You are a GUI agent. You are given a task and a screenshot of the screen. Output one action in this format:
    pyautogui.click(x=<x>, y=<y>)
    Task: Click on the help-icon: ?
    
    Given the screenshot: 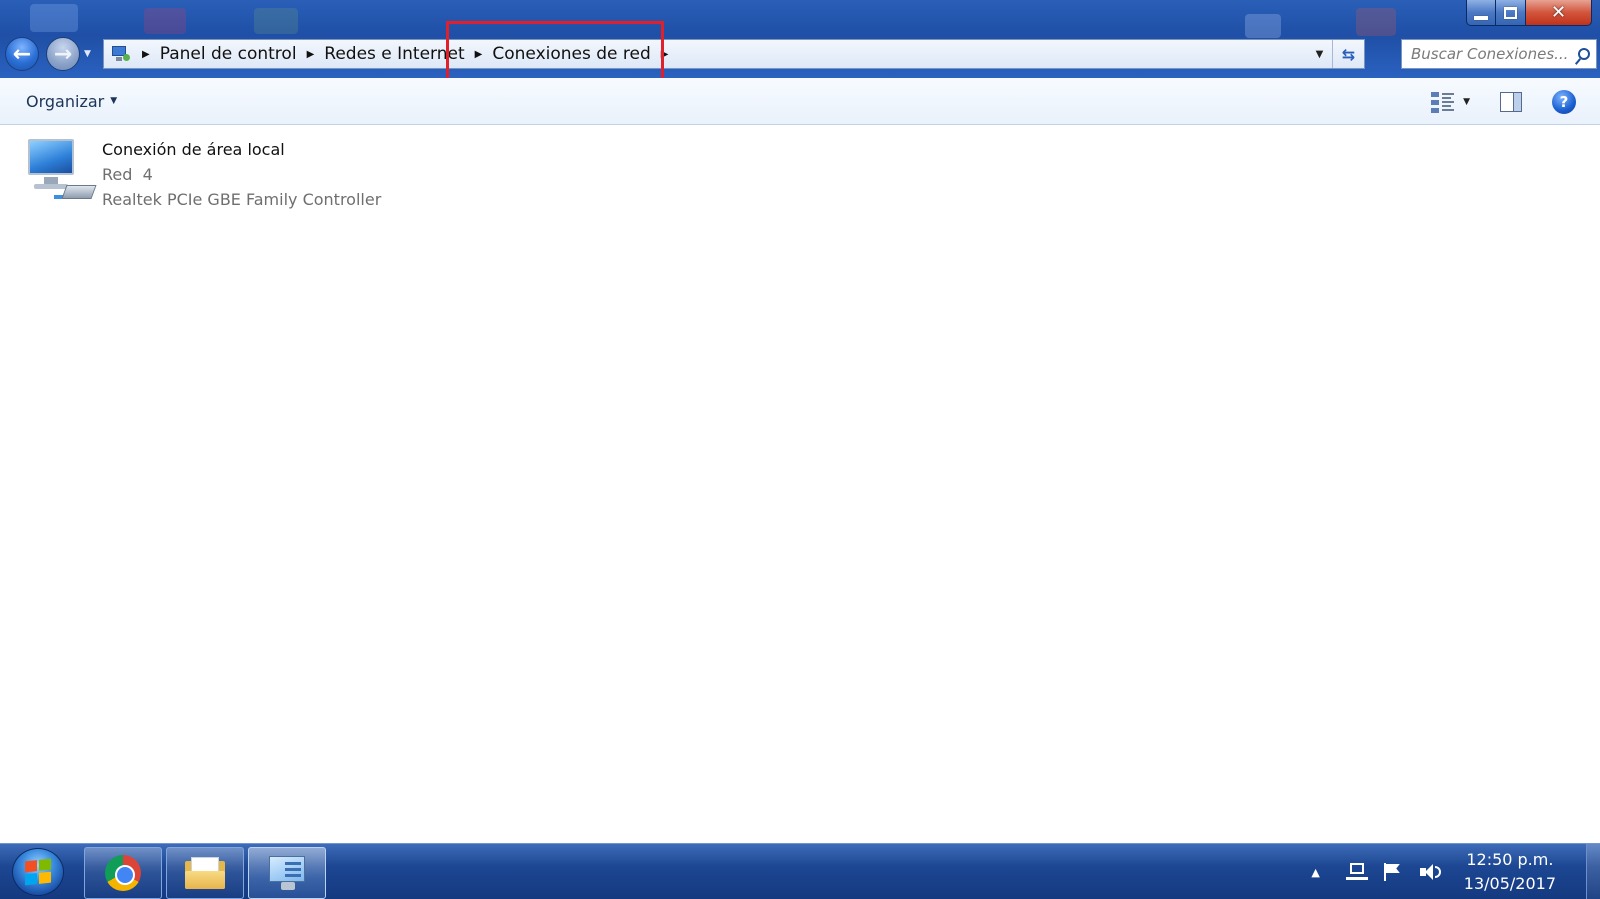 What is the action you would take?
    pyautogui.click(x=1564, y=101)
    